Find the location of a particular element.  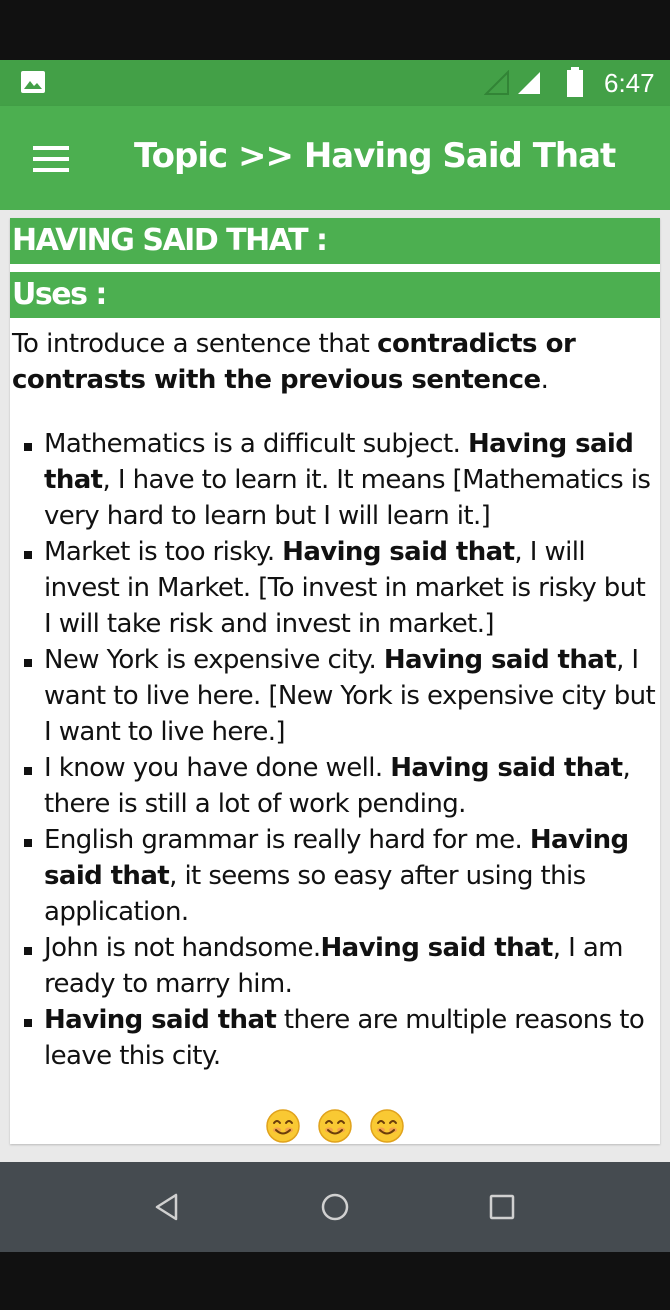

image-icon is located at coordinates (33, 82).